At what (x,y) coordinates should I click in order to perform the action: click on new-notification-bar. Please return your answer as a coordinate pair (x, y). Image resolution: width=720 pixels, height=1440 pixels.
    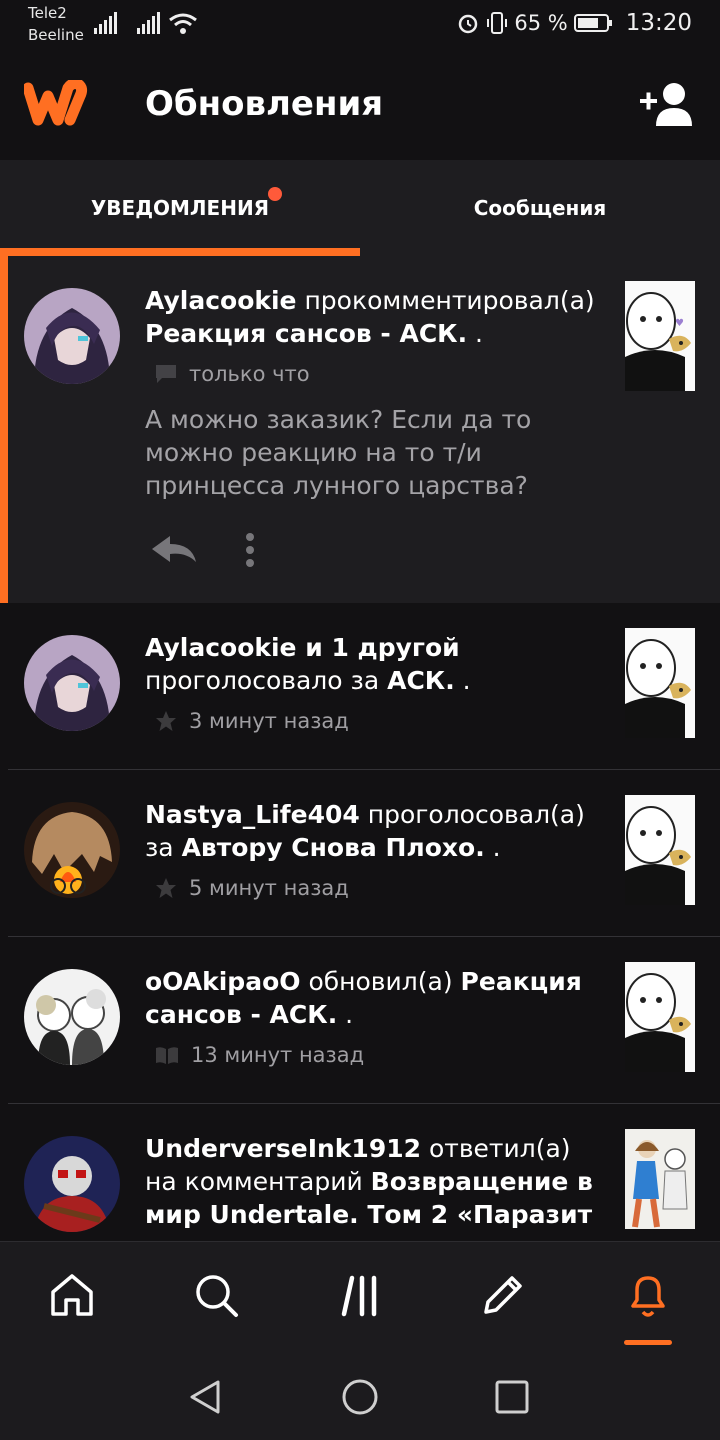
    Looking at the image, I should click on (4, 429).